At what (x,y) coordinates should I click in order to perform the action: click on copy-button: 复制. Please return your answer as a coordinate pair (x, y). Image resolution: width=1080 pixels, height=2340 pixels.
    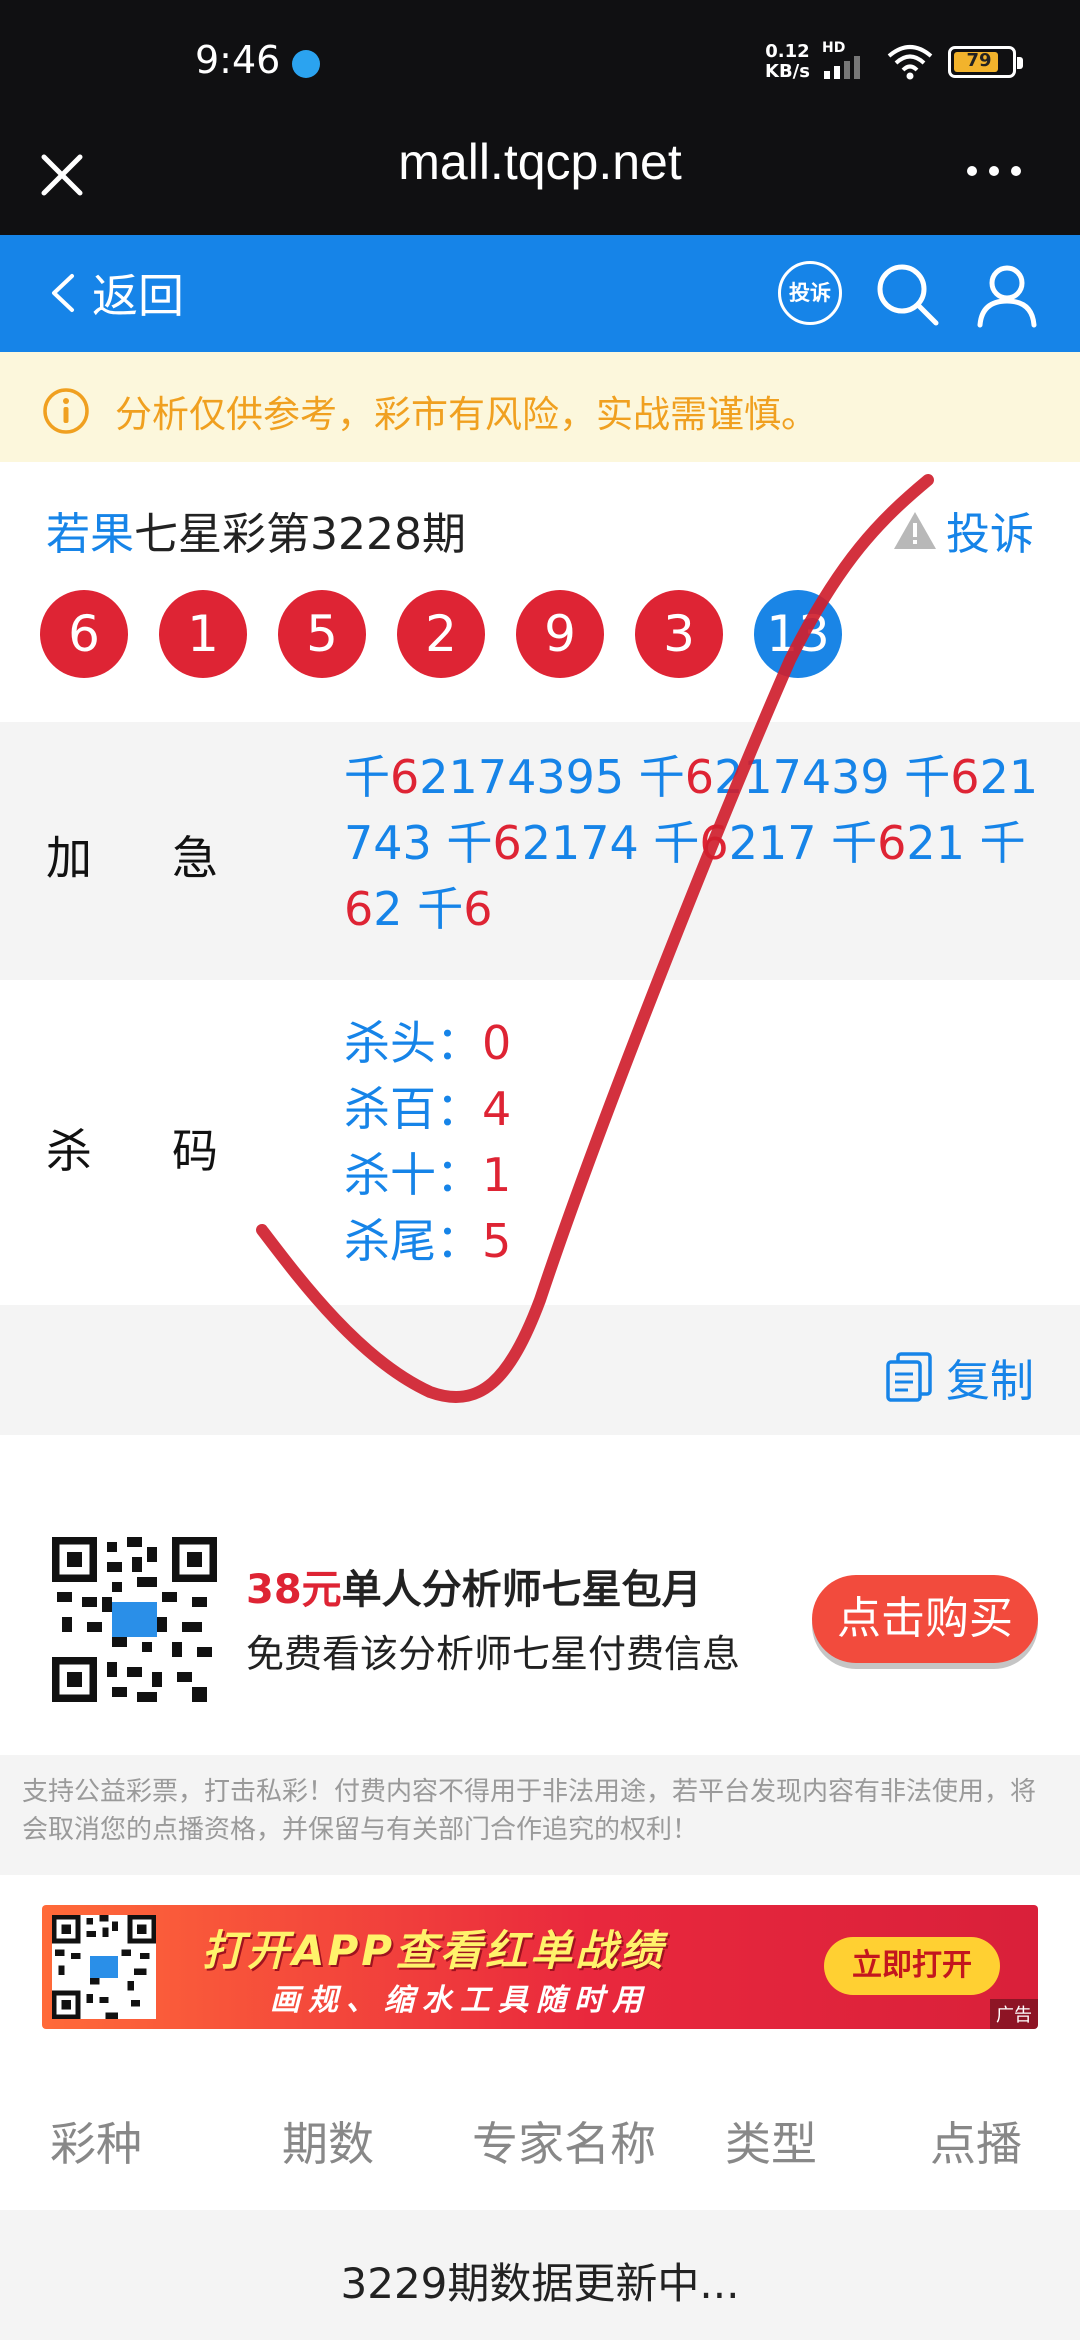
    Looking at the image, I should click on (959, 1377).